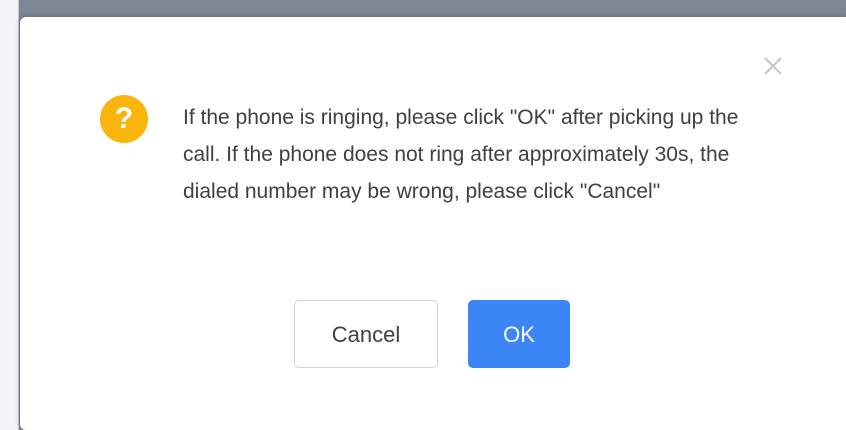  What do you see at coordinates (519, 334) in the screenshot?
I see `ok-button: OK` at bounding box center [519, 334].